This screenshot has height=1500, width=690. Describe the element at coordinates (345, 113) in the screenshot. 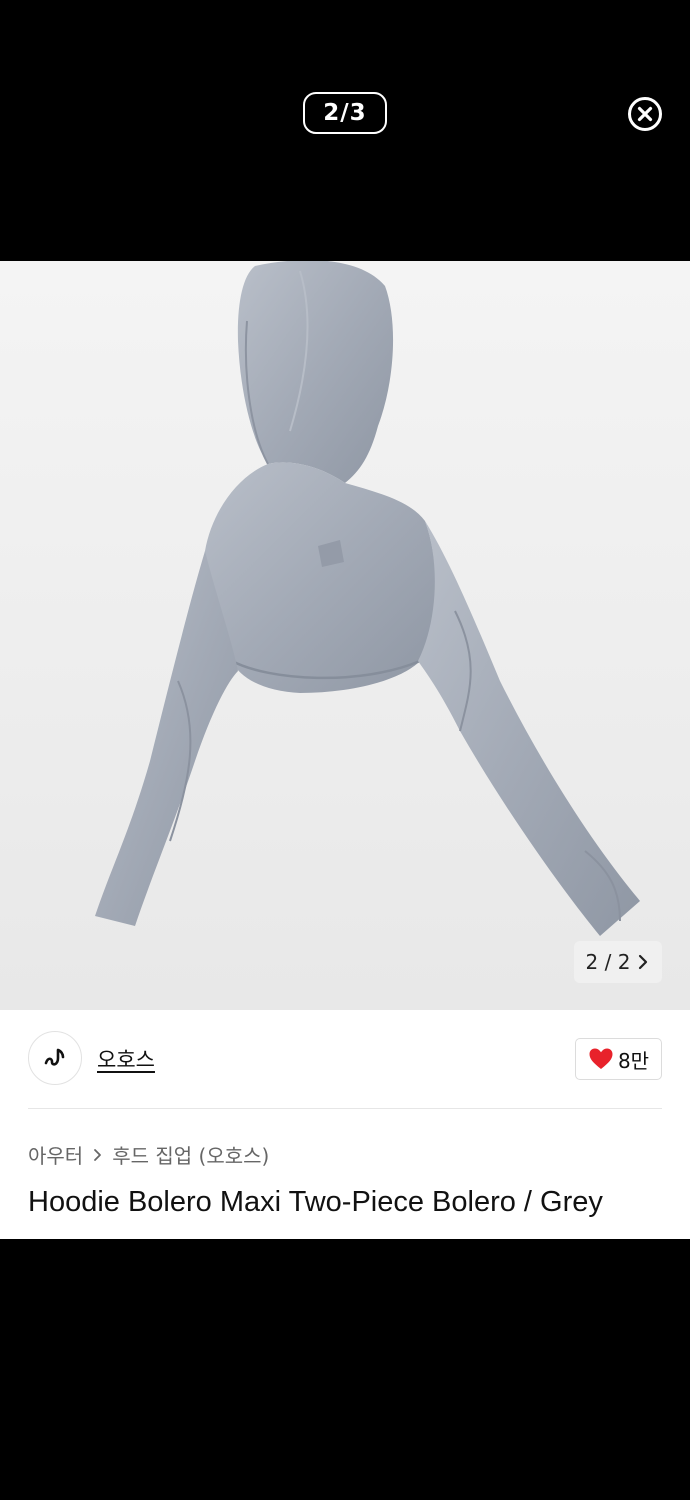

I see `viewer-page-counter: 2/3` at that location.